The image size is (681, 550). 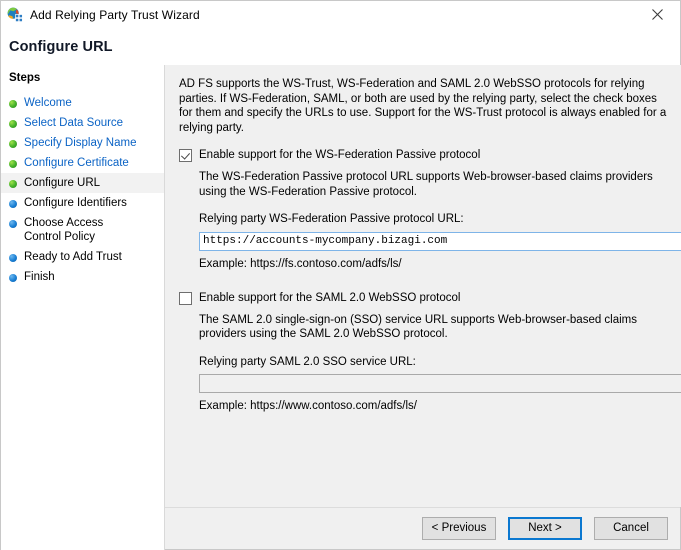 What do you see at coordinates (61, 47) in the screenshot?
I see `page-title: Configure URL` at bounding box center [61, 47].